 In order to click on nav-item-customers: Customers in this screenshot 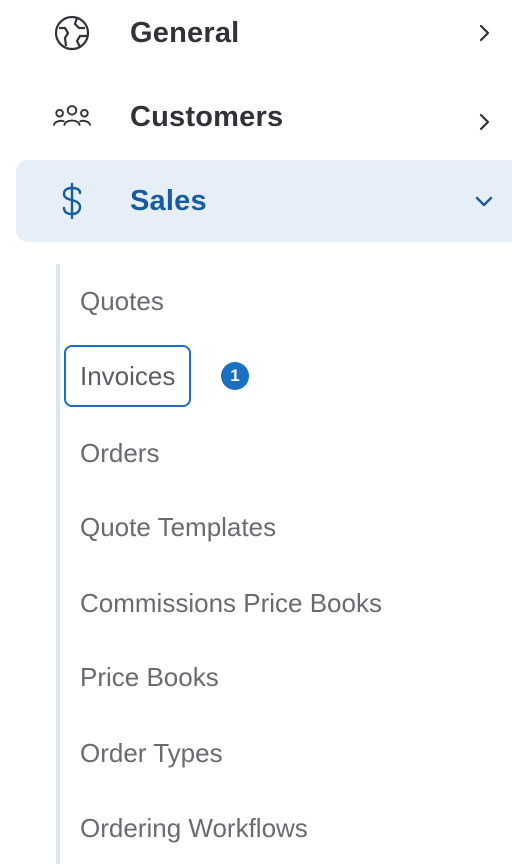, I will do `click(264, 117)`.